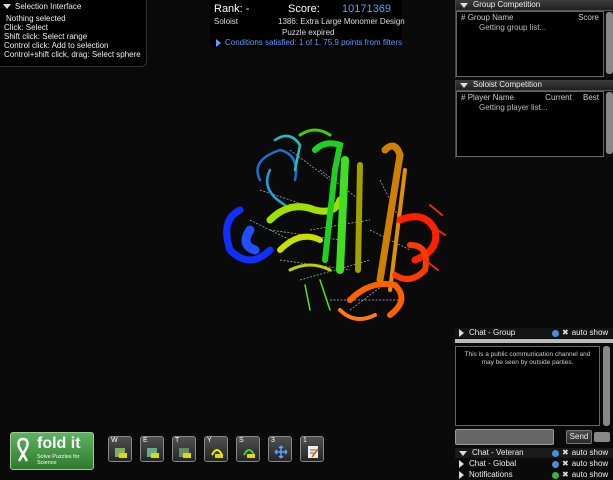 This screenshot has width=613, height=480. I want to click on wiggle-sidechains-button: E, so click(152, 449).